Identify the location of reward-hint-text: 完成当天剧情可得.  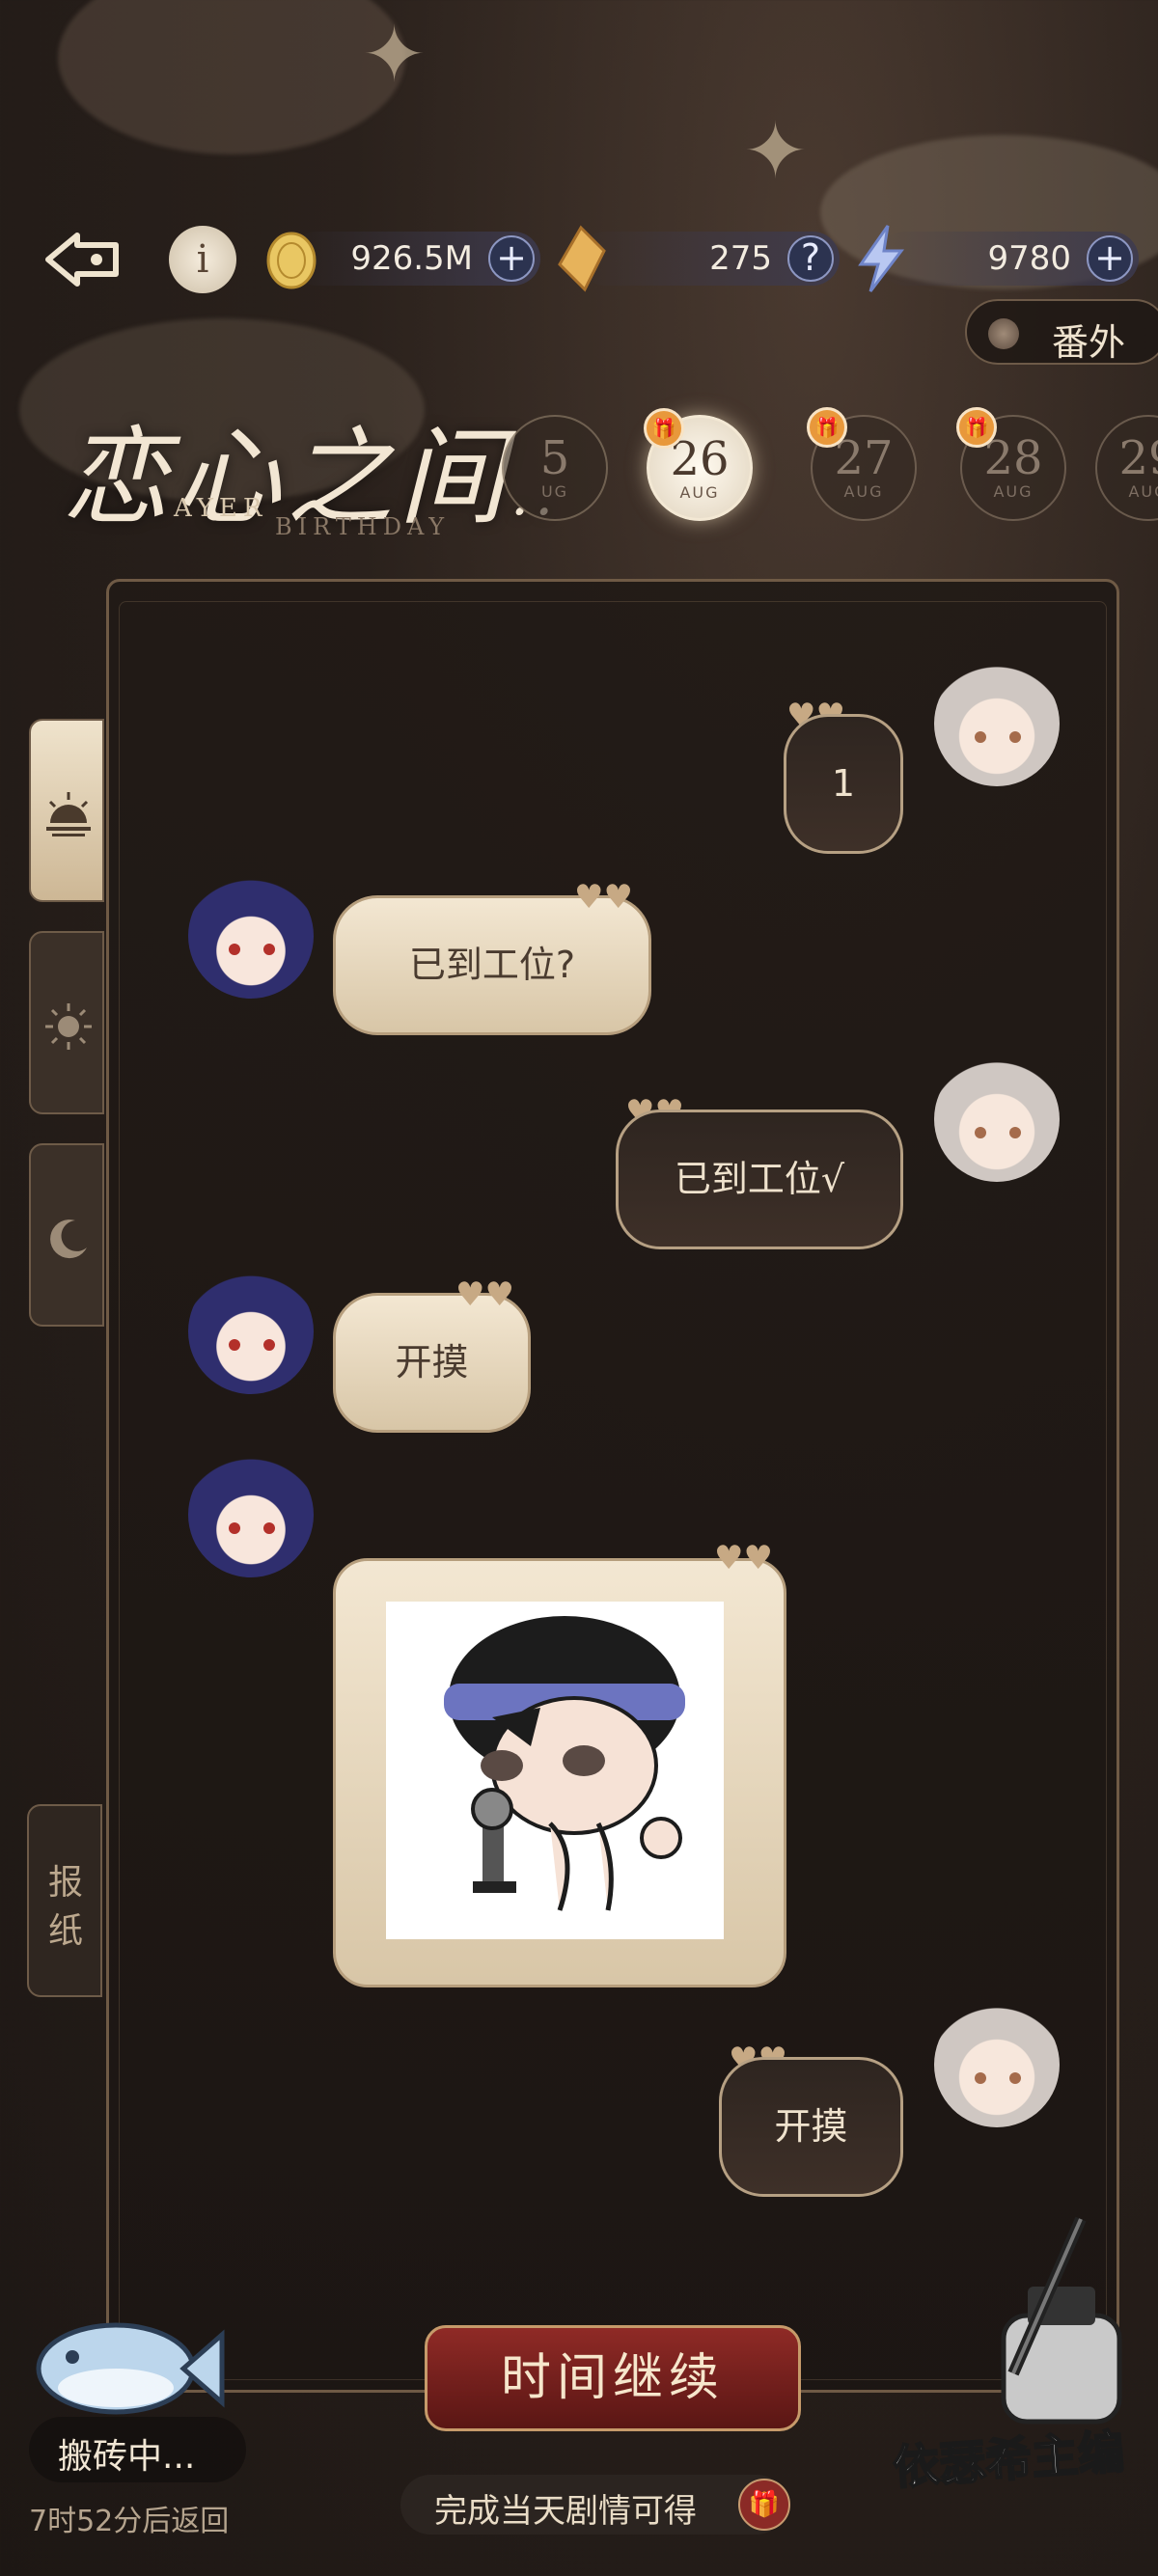
(565, 2512).